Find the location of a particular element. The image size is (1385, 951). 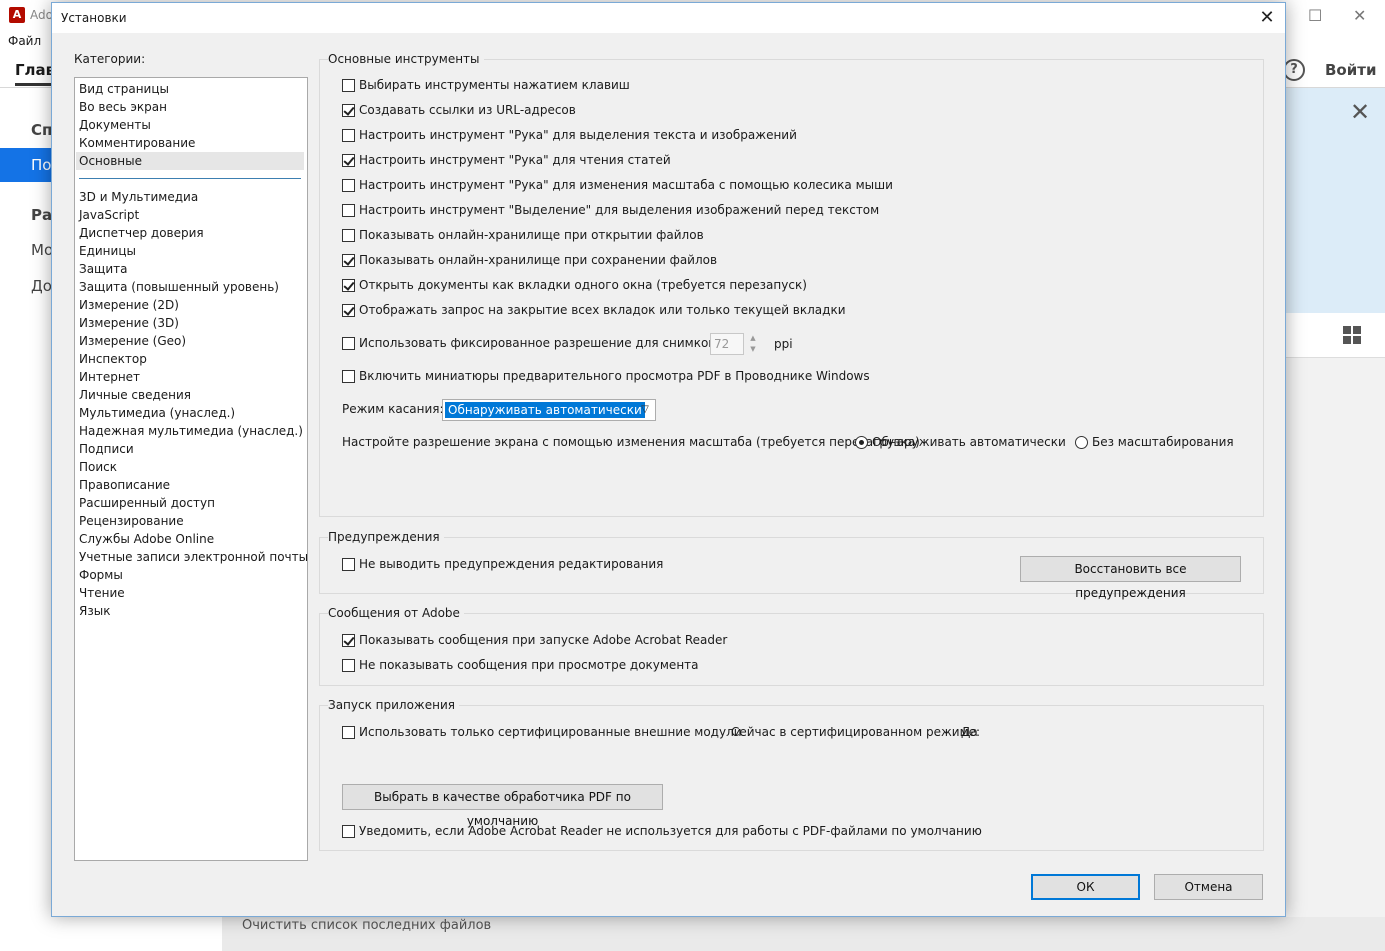

category-item: Измерение (3D) is located at coordinates (129, 323).